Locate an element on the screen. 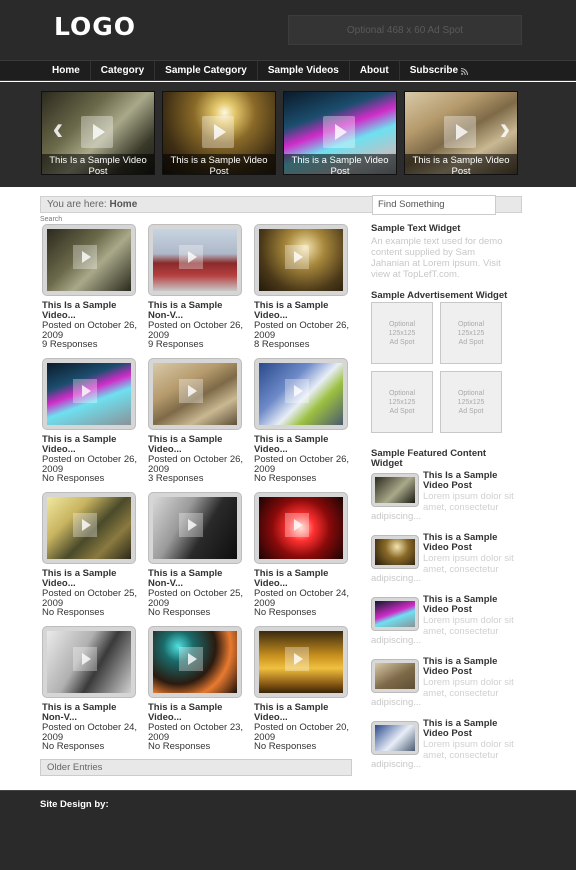  rss-icon is located at coordinates (465, 71).